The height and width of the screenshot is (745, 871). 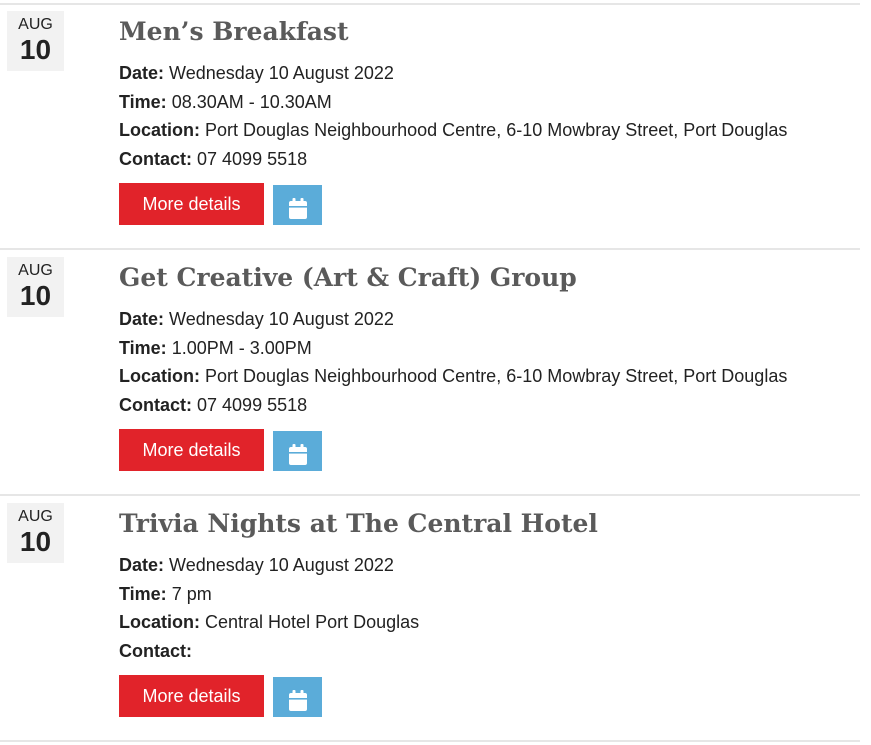 What do you see at coordinates (489, 651) in the screenshot?
I see `event-contact-row: Contact:` at bounding box center [489, 651].